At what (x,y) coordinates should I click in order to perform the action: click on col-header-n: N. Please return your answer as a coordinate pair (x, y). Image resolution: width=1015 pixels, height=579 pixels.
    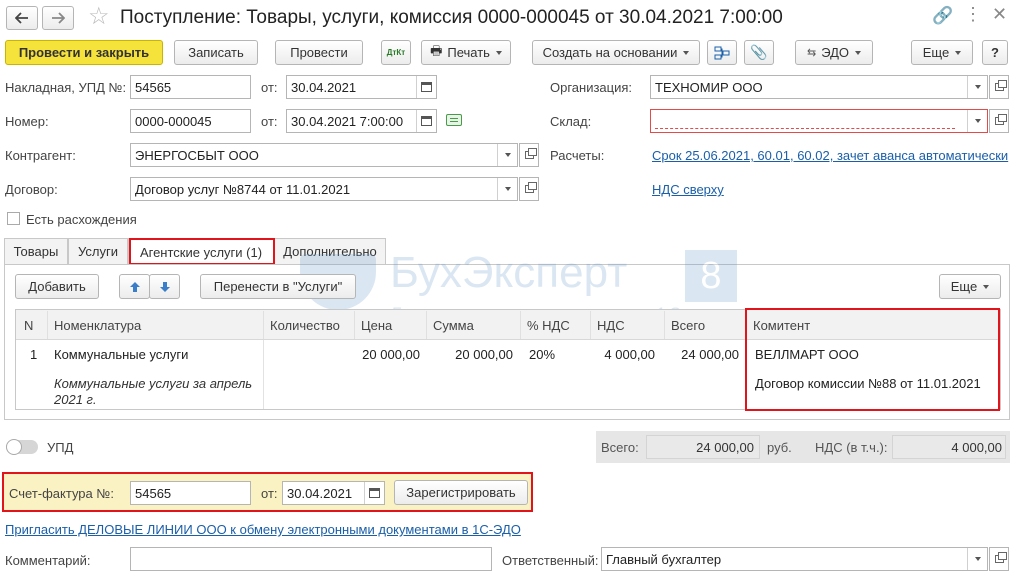
    Looking at the image, I should click on (31, 325).